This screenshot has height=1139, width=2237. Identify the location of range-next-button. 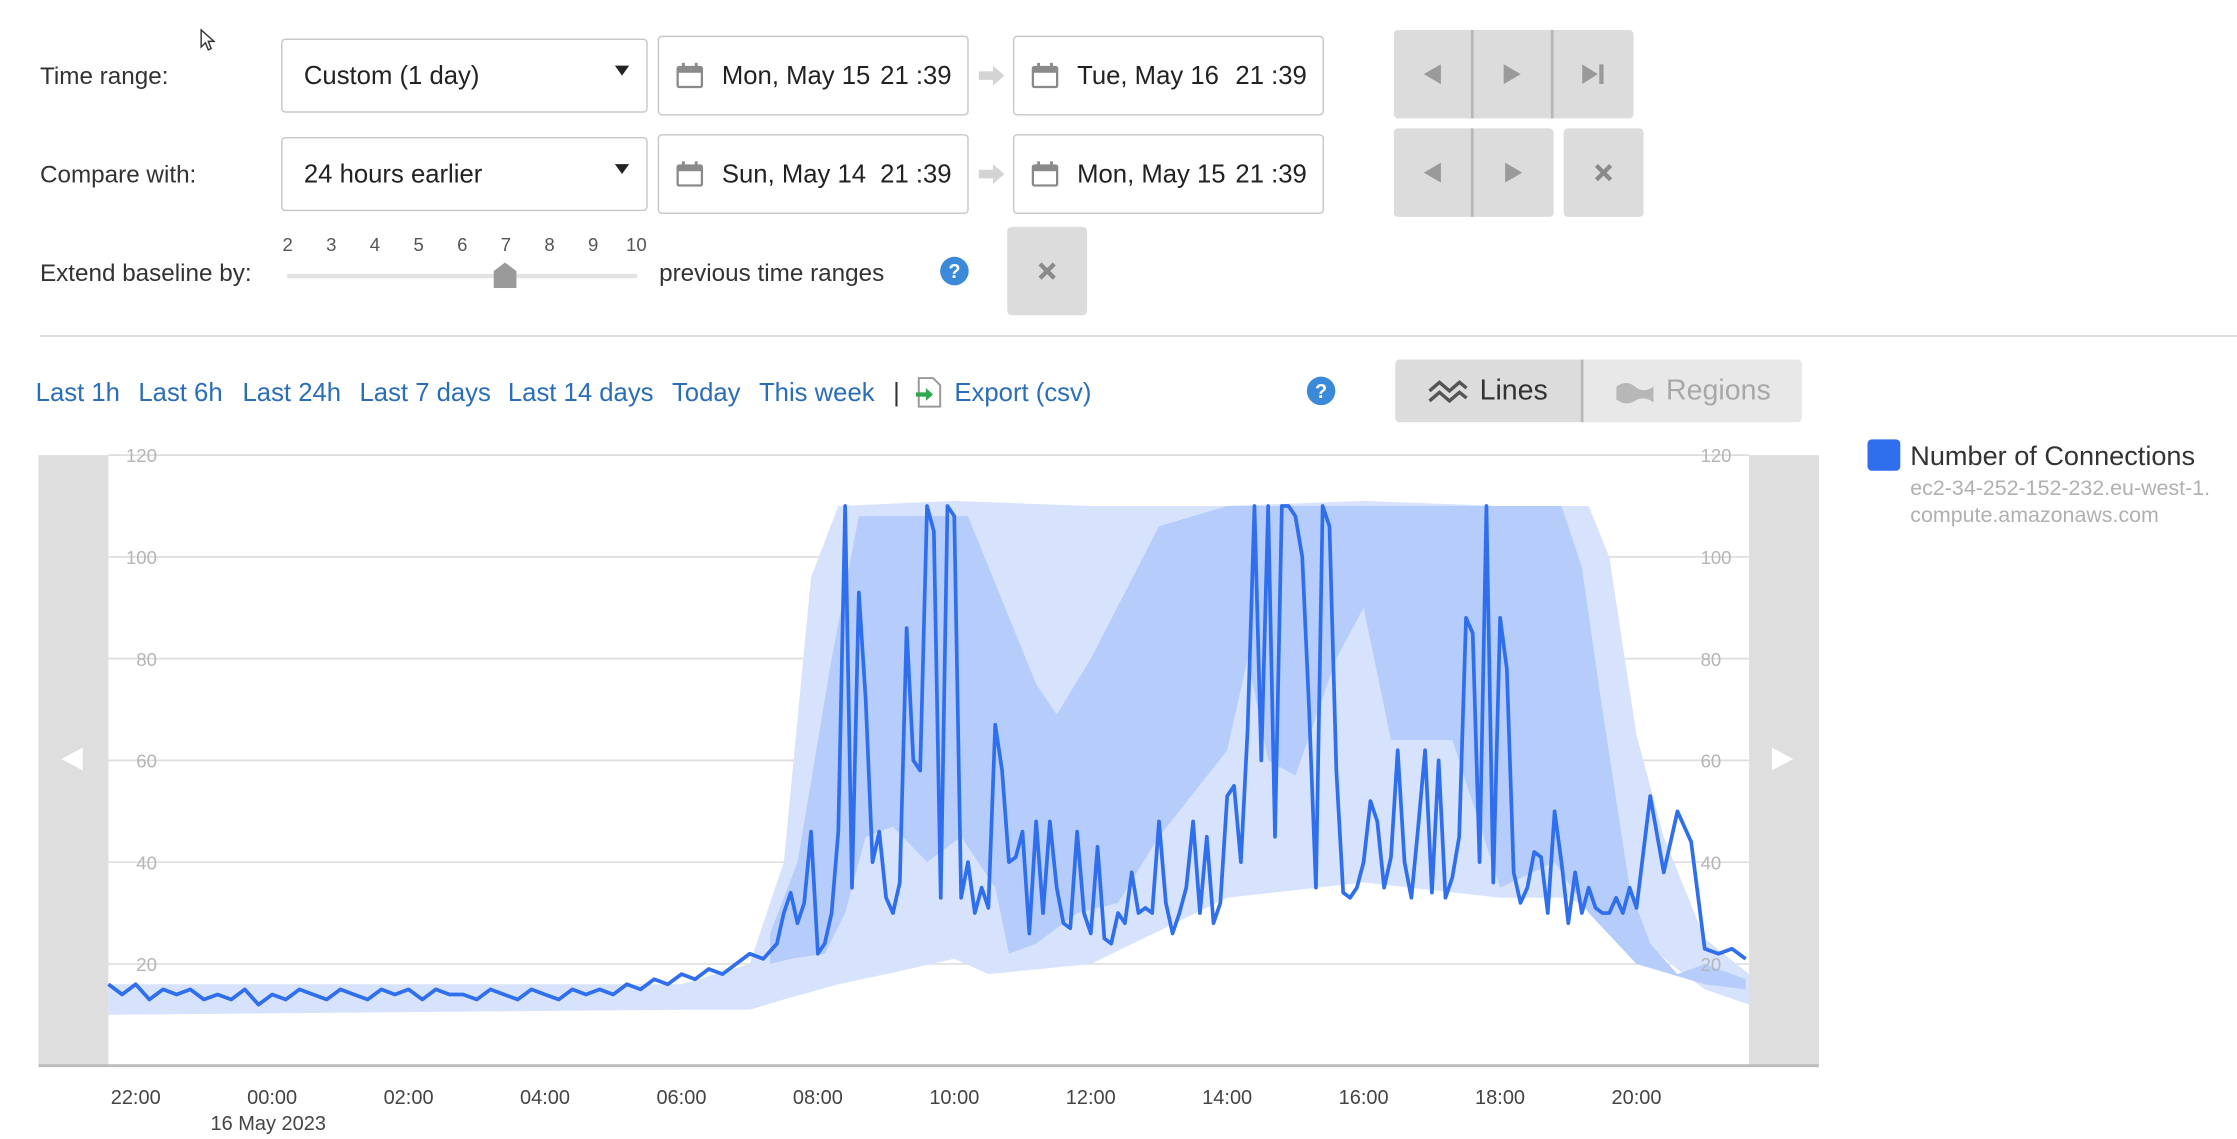
(1512, 74).